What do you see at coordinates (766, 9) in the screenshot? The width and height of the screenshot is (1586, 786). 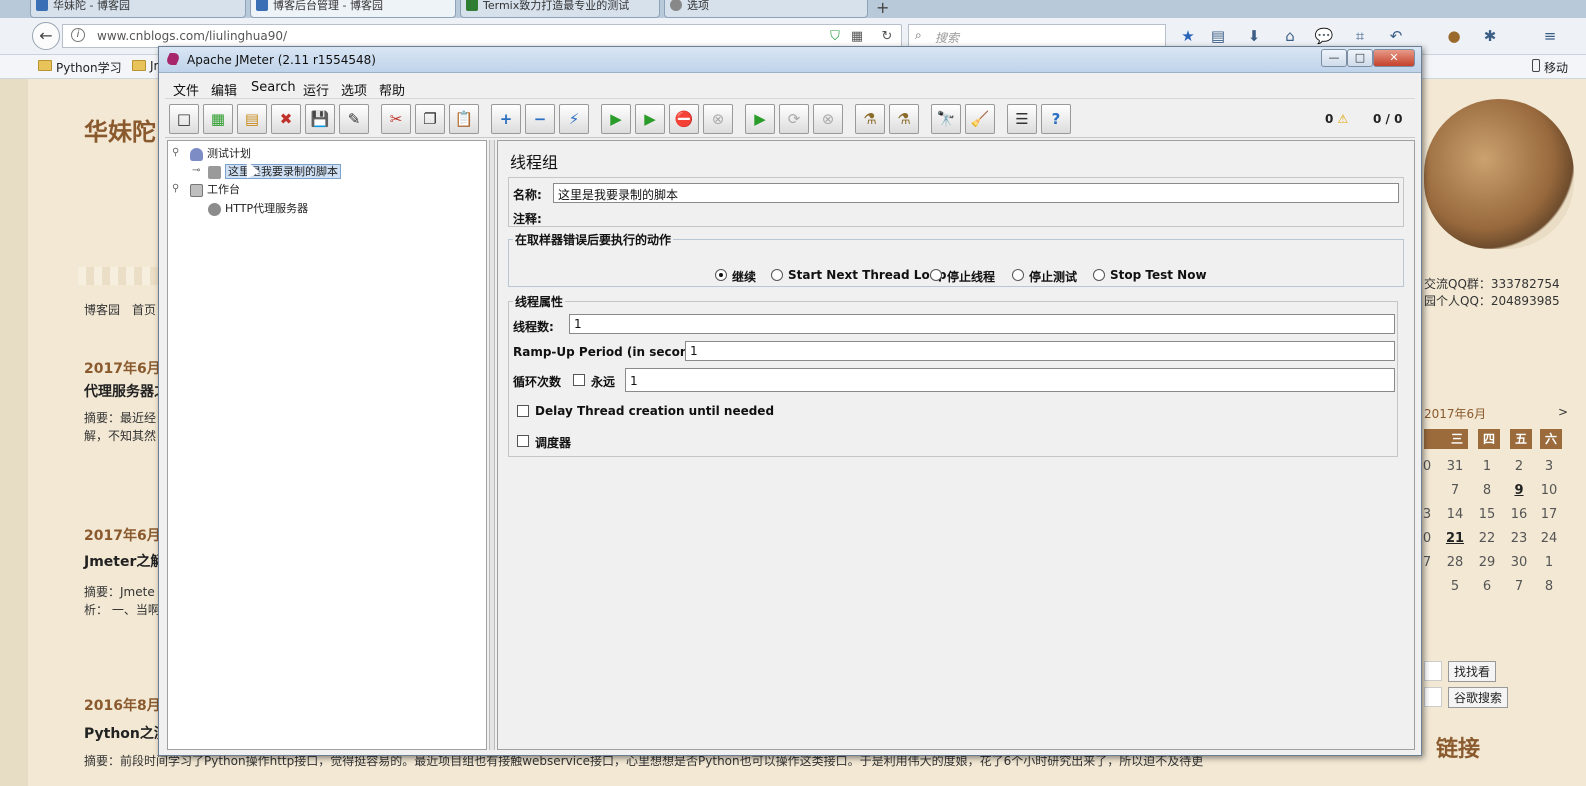 I see `browser-tab: 选项` at bounding box center [766, 9].